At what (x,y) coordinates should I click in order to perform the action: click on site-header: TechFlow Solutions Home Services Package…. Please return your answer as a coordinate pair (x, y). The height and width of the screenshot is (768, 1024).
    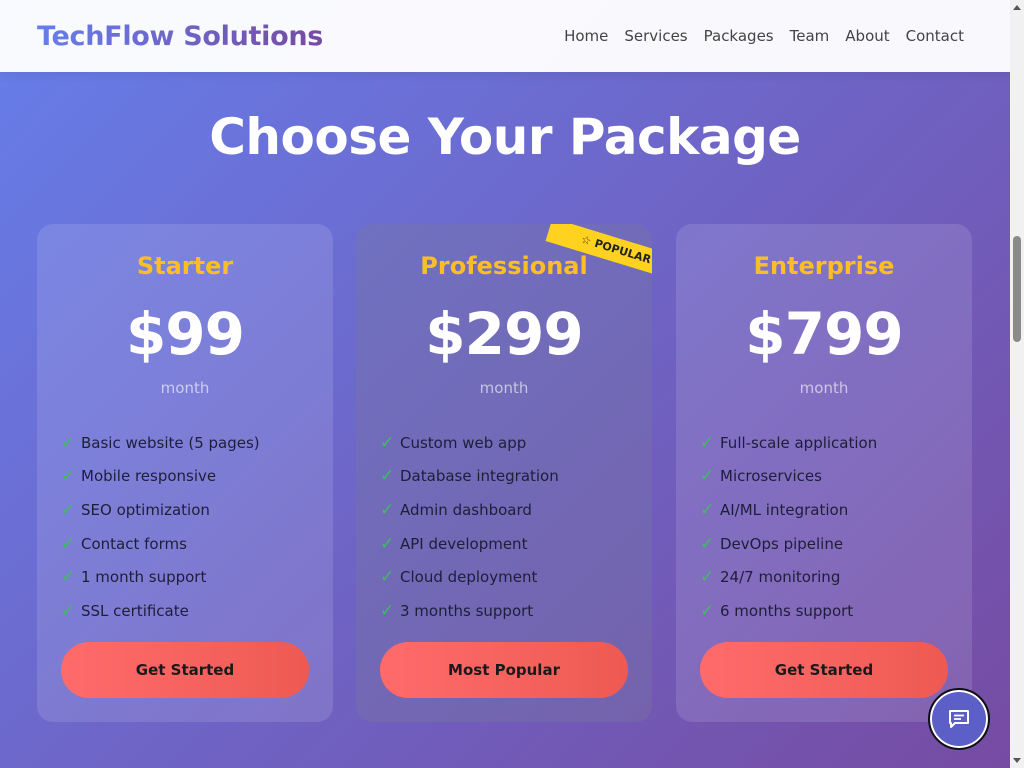
    Looking at the image, I should click on (505, 36).